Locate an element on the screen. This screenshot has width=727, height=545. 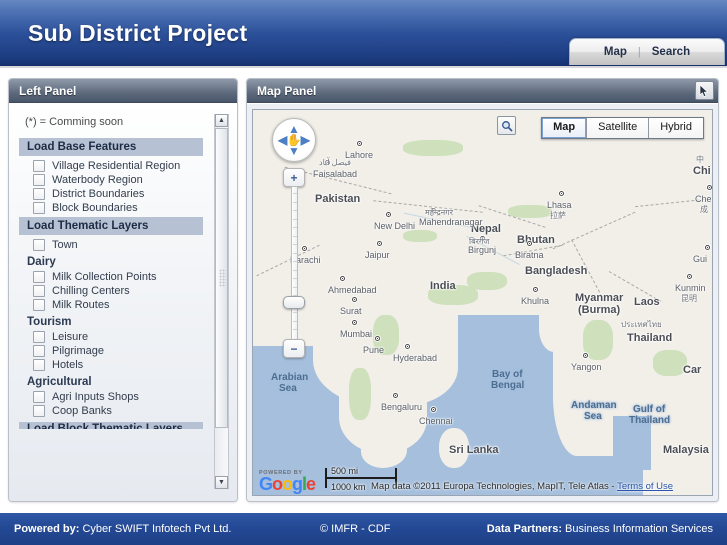
layer-row: Milk Routes is located at coordinates (111, 305).